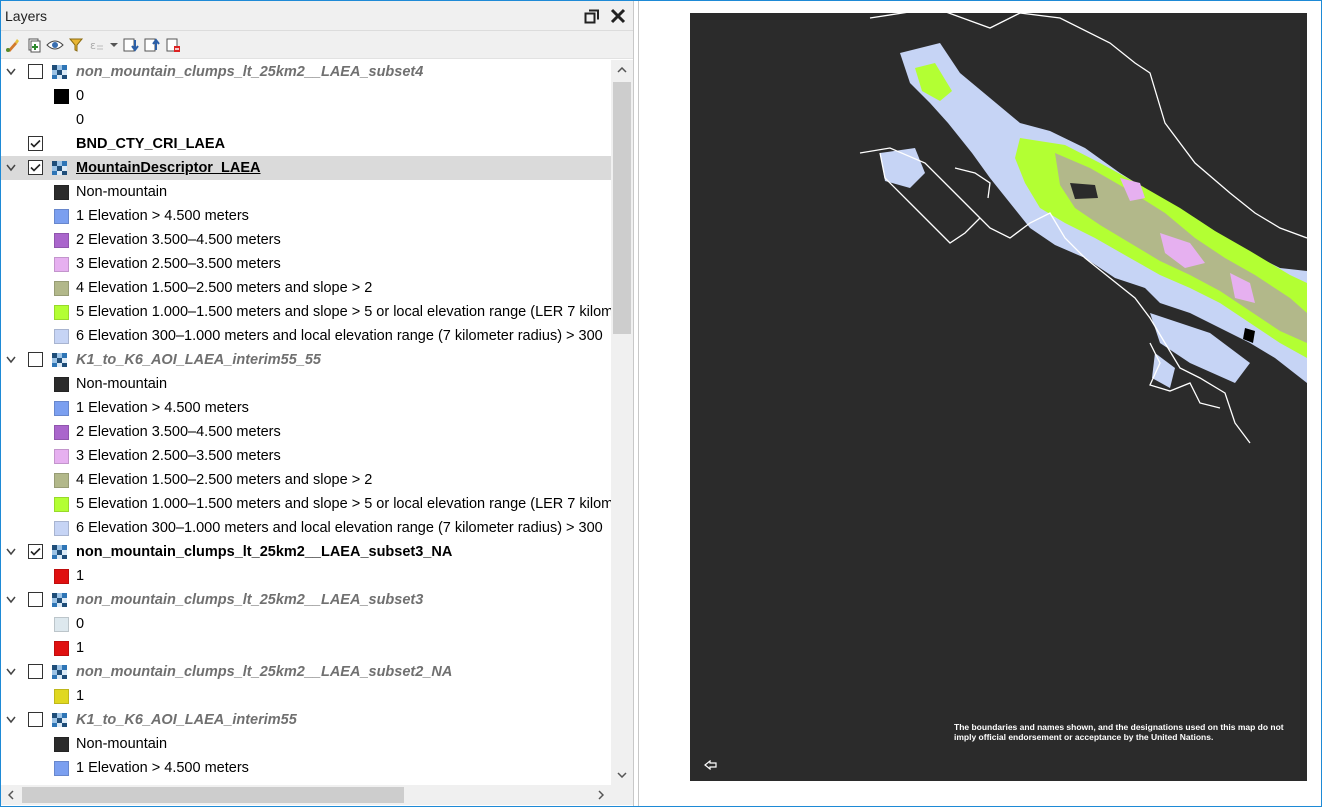 This screenshot has height=807, width=1322. I want to click on horizontal-scrollbar, so click(306, 795).